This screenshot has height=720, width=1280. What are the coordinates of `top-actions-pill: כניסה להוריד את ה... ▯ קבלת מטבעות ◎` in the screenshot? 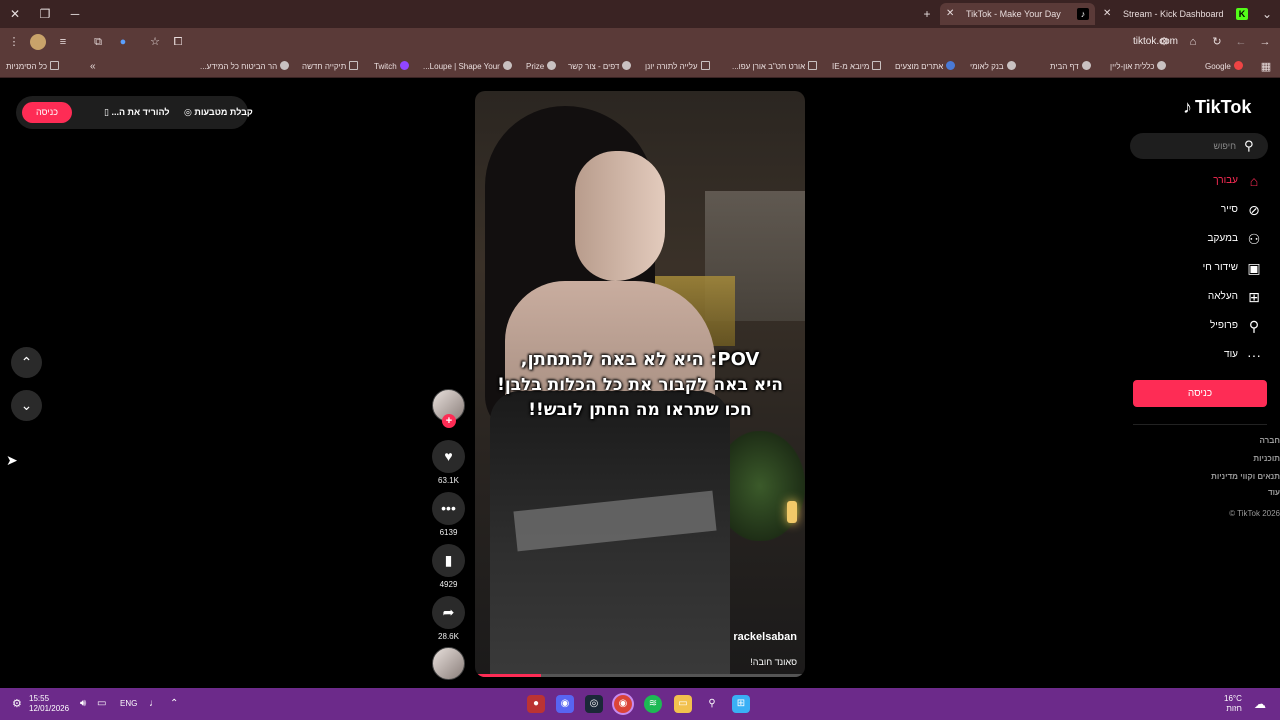 It's located at (134, 112).